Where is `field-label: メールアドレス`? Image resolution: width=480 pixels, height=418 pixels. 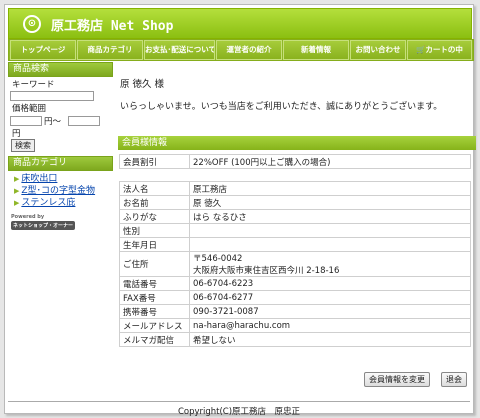 field-label: メールアドレス is located at coordinates (154, 325).